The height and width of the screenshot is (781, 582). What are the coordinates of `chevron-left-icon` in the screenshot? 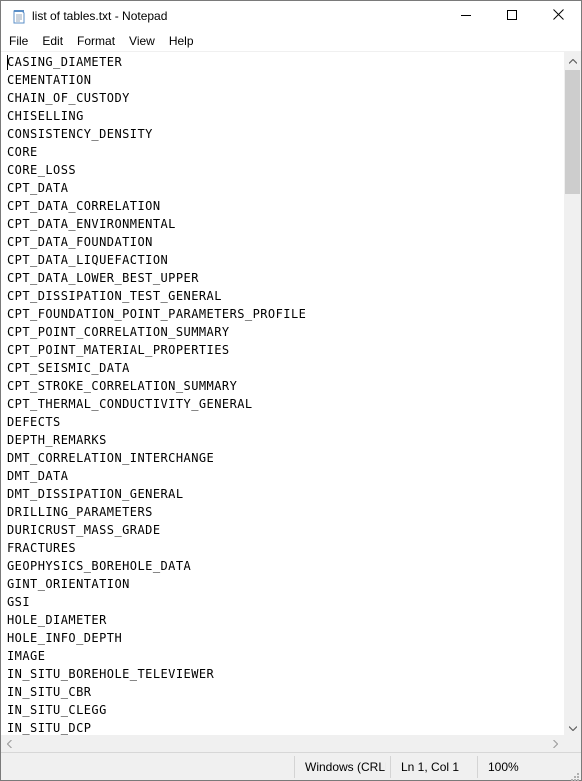 It's located at (9, 744).